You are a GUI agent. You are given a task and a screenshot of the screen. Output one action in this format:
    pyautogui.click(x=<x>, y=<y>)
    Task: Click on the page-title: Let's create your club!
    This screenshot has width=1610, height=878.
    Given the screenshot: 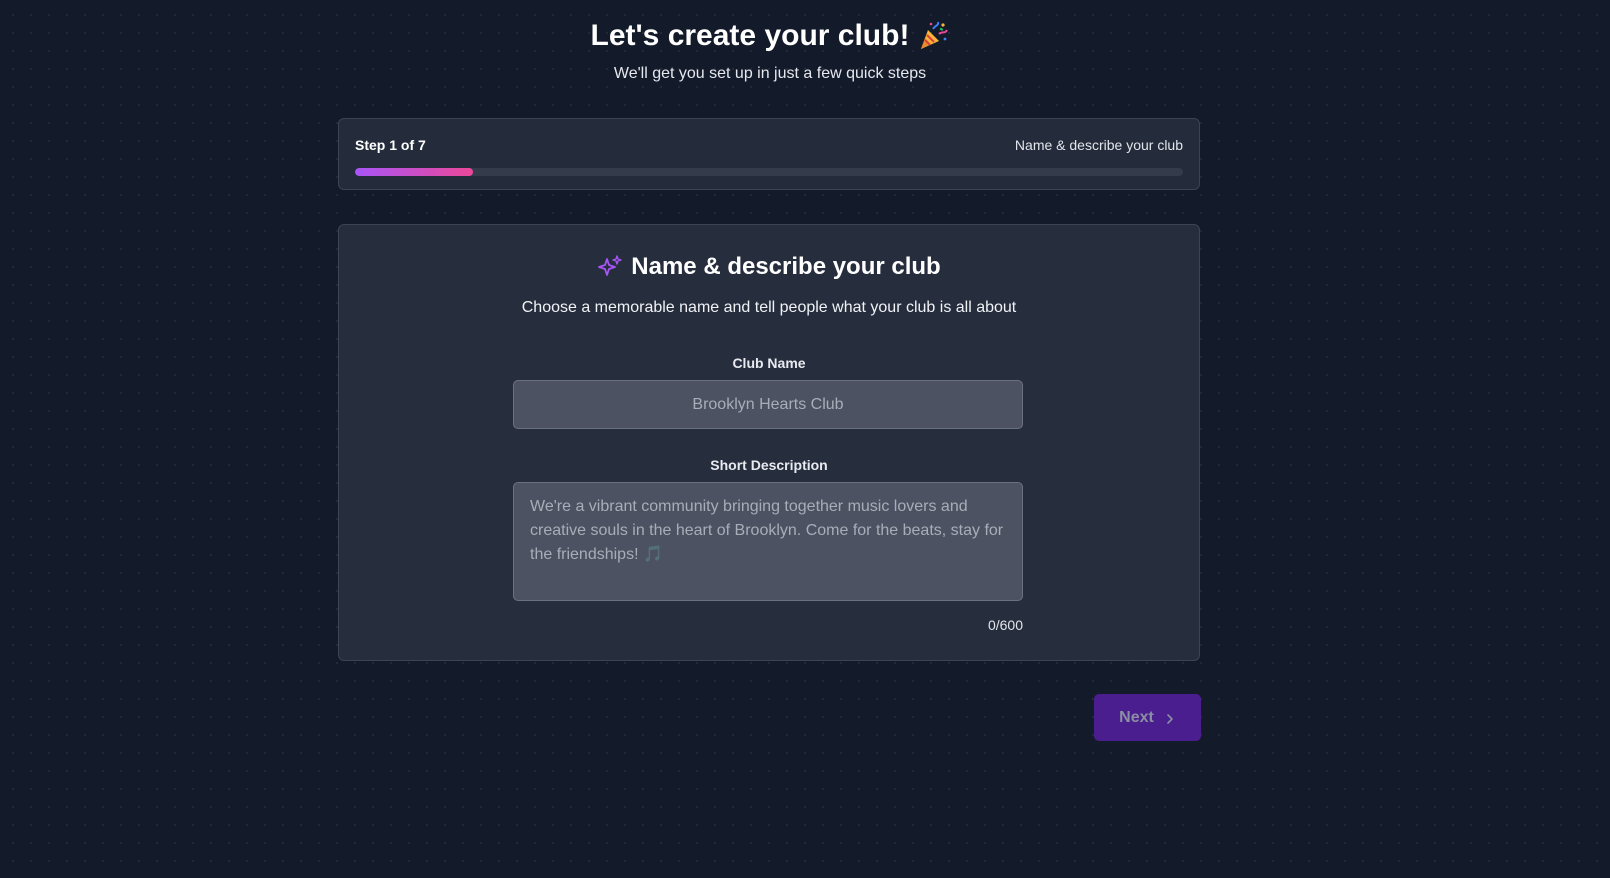 What is the action you would take?
    pyautogui.click(x=770, y=36)
    